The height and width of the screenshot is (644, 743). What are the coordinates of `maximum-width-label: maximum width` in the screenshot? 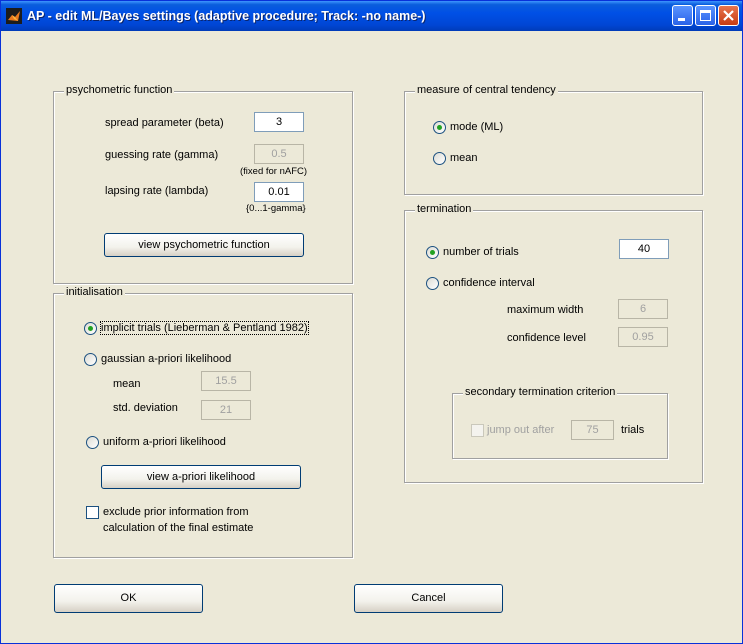 It's located at (545, 310).